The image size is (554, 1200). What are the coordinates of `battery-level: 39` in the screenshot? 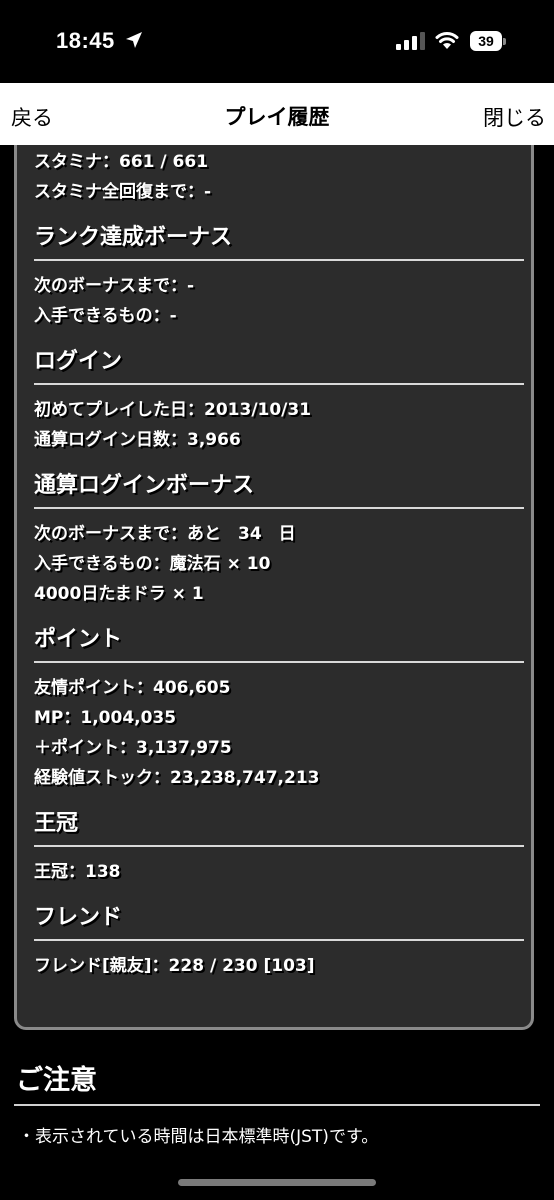 It's located at (486, 41).